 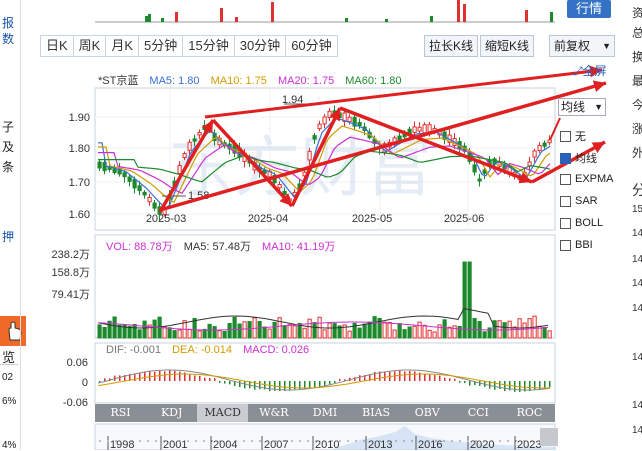 I want to click on option-bbi: BBI, so click(x=576, y=245).